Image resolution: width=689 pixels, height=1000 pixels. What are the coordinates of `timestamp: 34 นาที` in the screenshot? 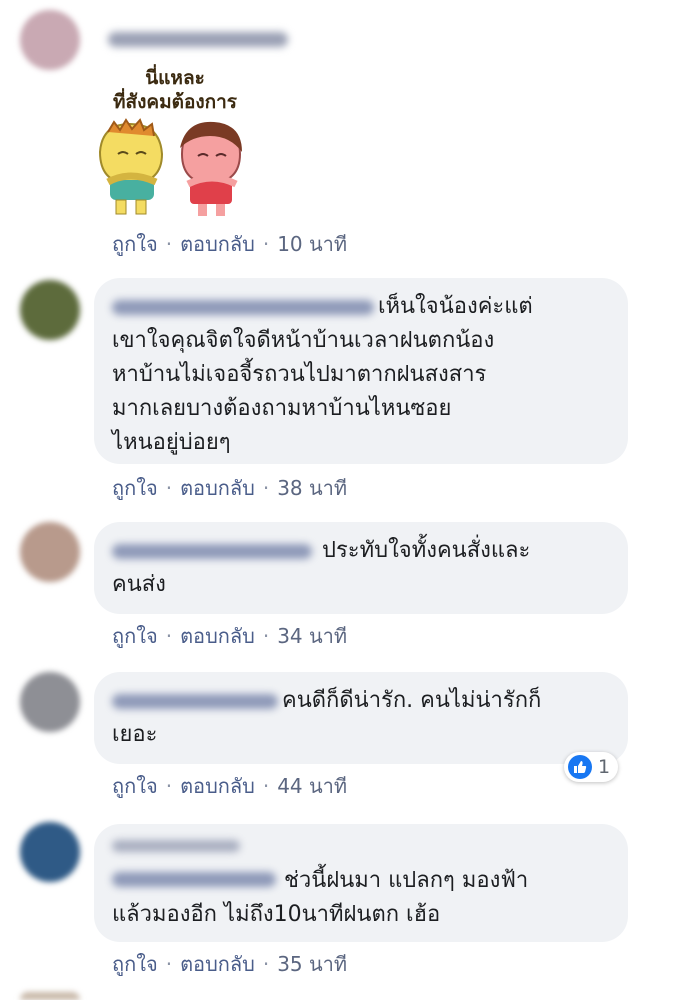 It's located at (312, 636).